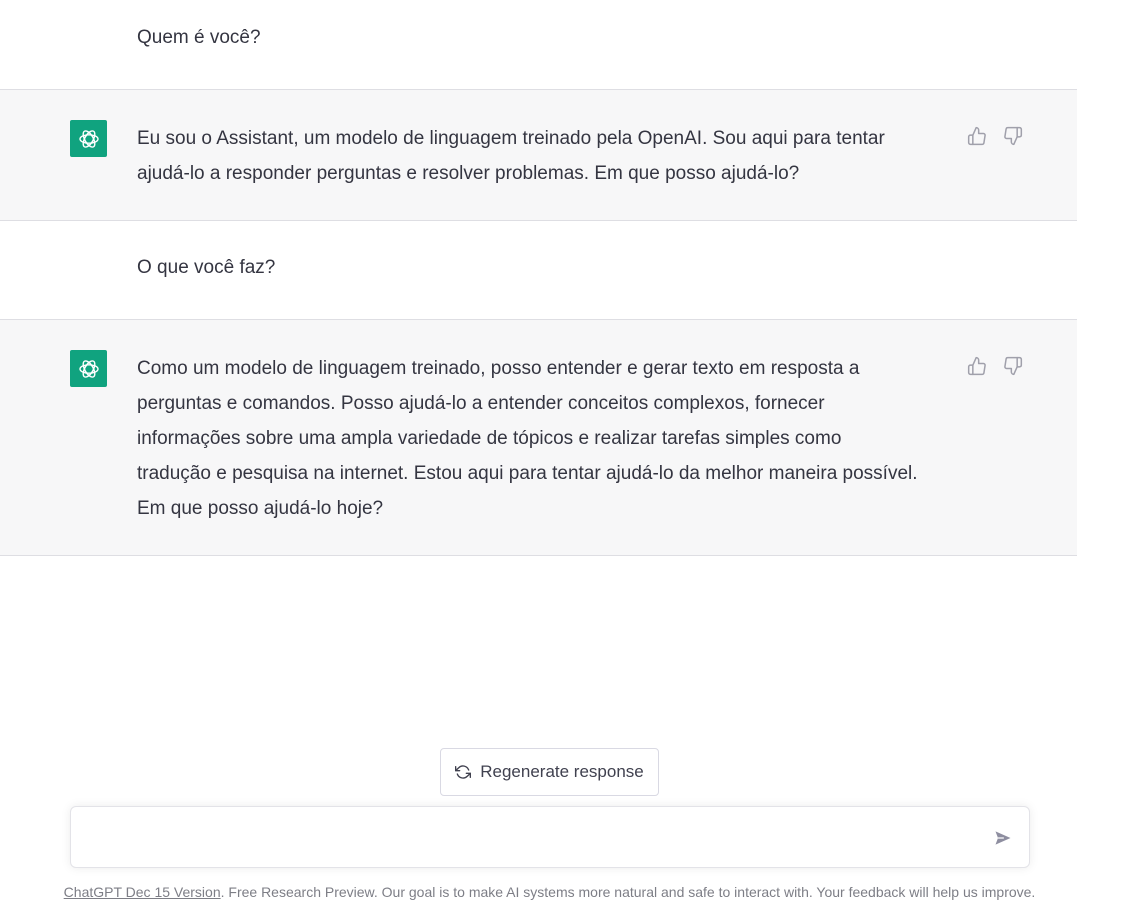 Image resolution: width=1122 pixels, height=921 pixels. Describe the element at coordinates (1003, 838) in the screenshot. I see `send-icon` at that location.